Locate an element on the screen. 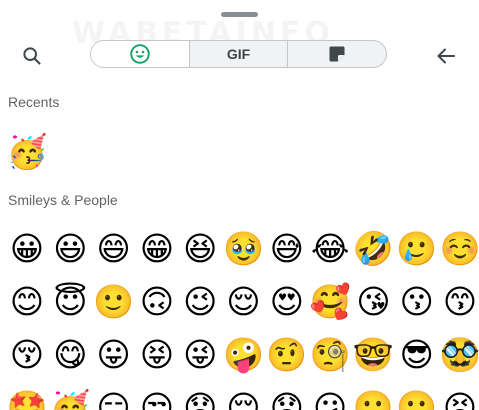  emoji-button: 😘 is located at coordinates (373, 301).